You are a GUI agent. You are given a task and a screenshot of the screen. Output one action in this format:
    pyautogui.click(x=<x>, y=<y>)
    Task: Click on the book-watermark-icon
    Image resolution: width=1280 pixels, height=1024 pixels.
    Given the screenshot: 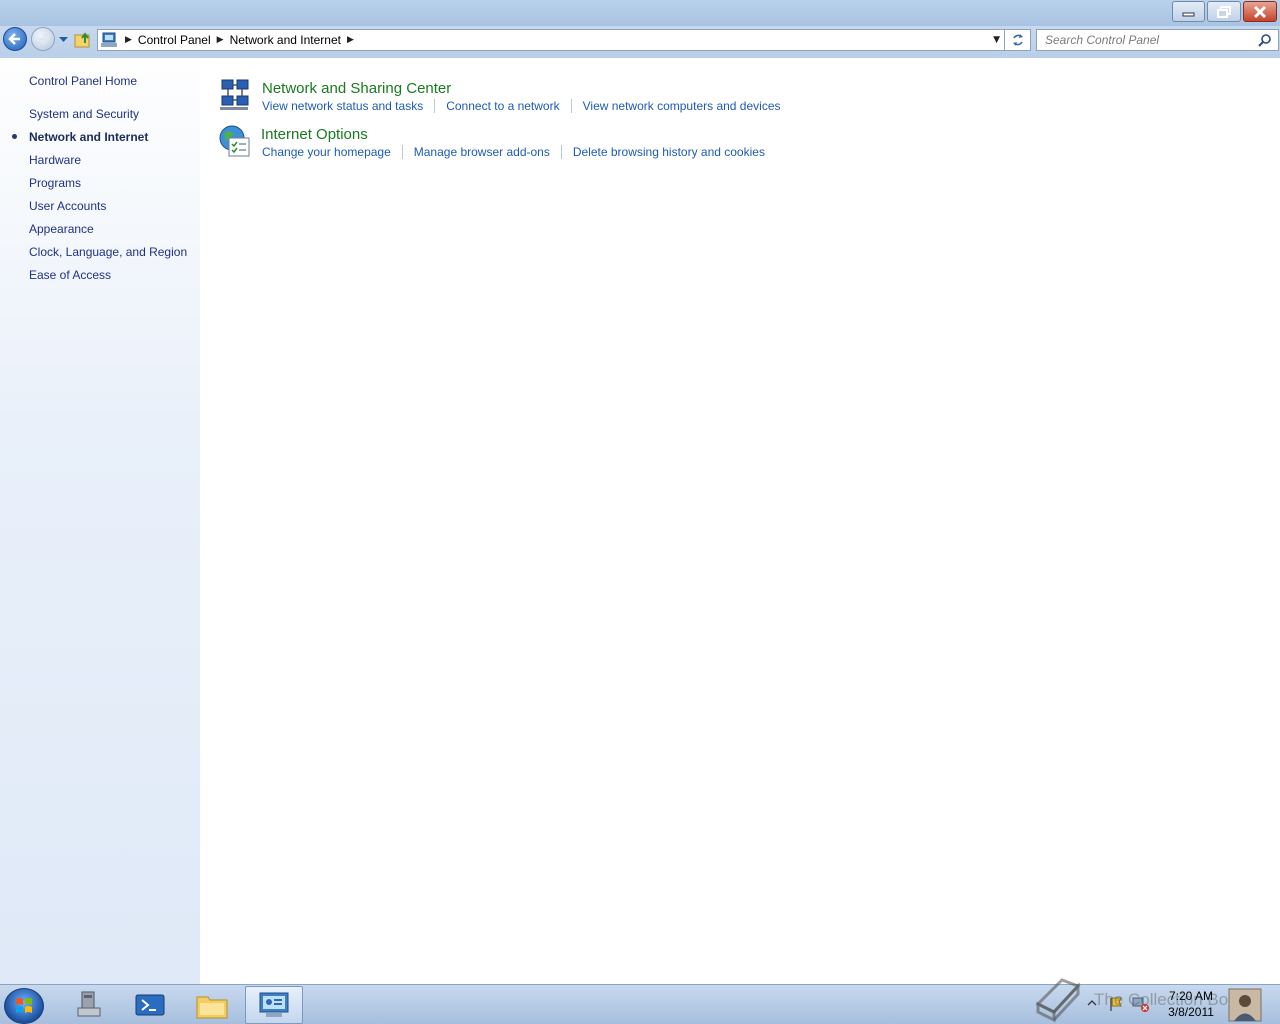 What is the action you would take?
    pyautogui.click(x=1058, y=1000)
    